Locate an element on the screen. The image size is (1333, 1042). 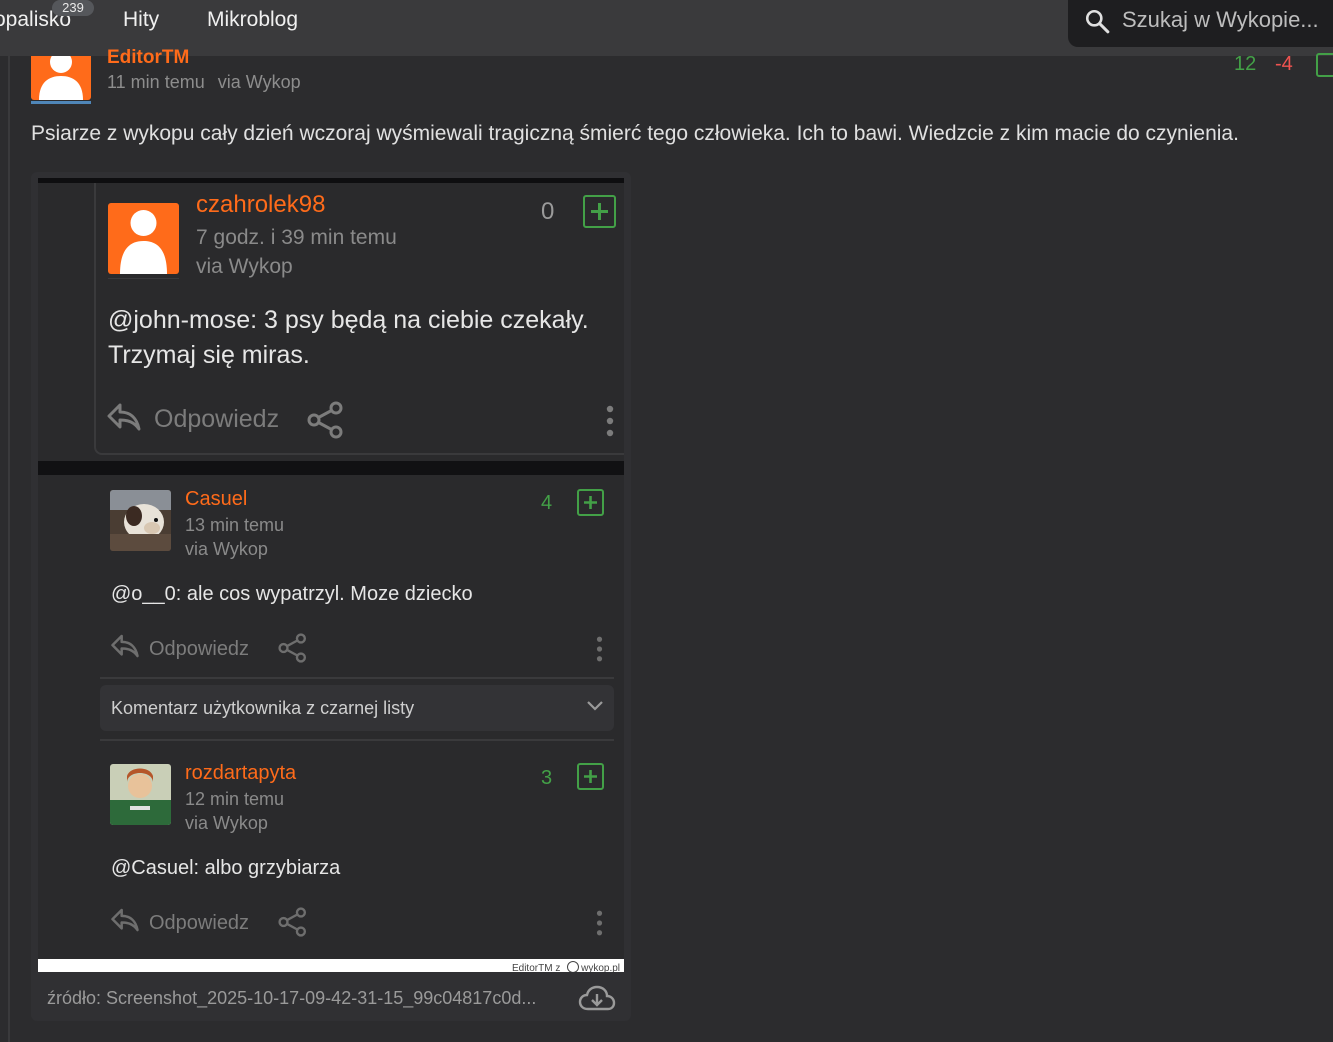
nav-item-wykopalisko: opalisko 239 is located at coordinates (47, 16).